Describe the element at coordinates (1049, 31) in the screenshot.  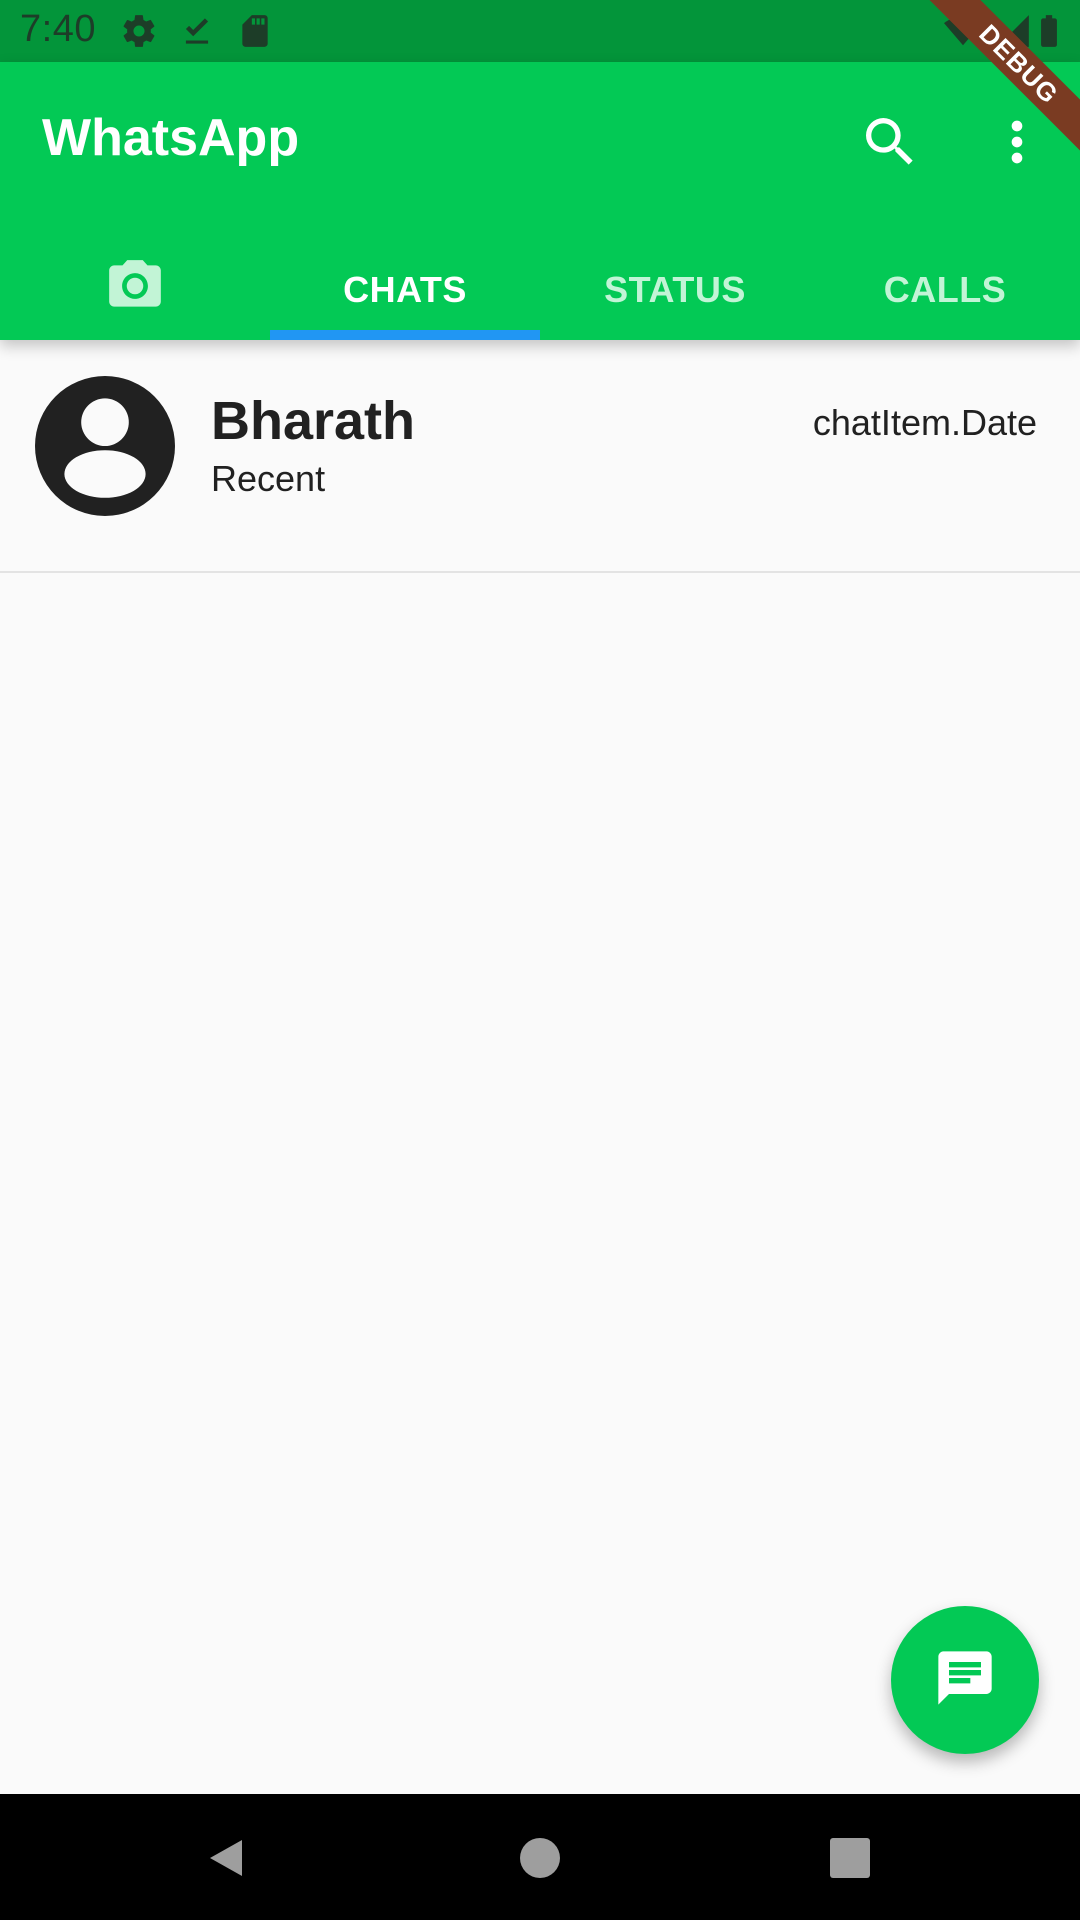
I see `battery-icon` at that location.